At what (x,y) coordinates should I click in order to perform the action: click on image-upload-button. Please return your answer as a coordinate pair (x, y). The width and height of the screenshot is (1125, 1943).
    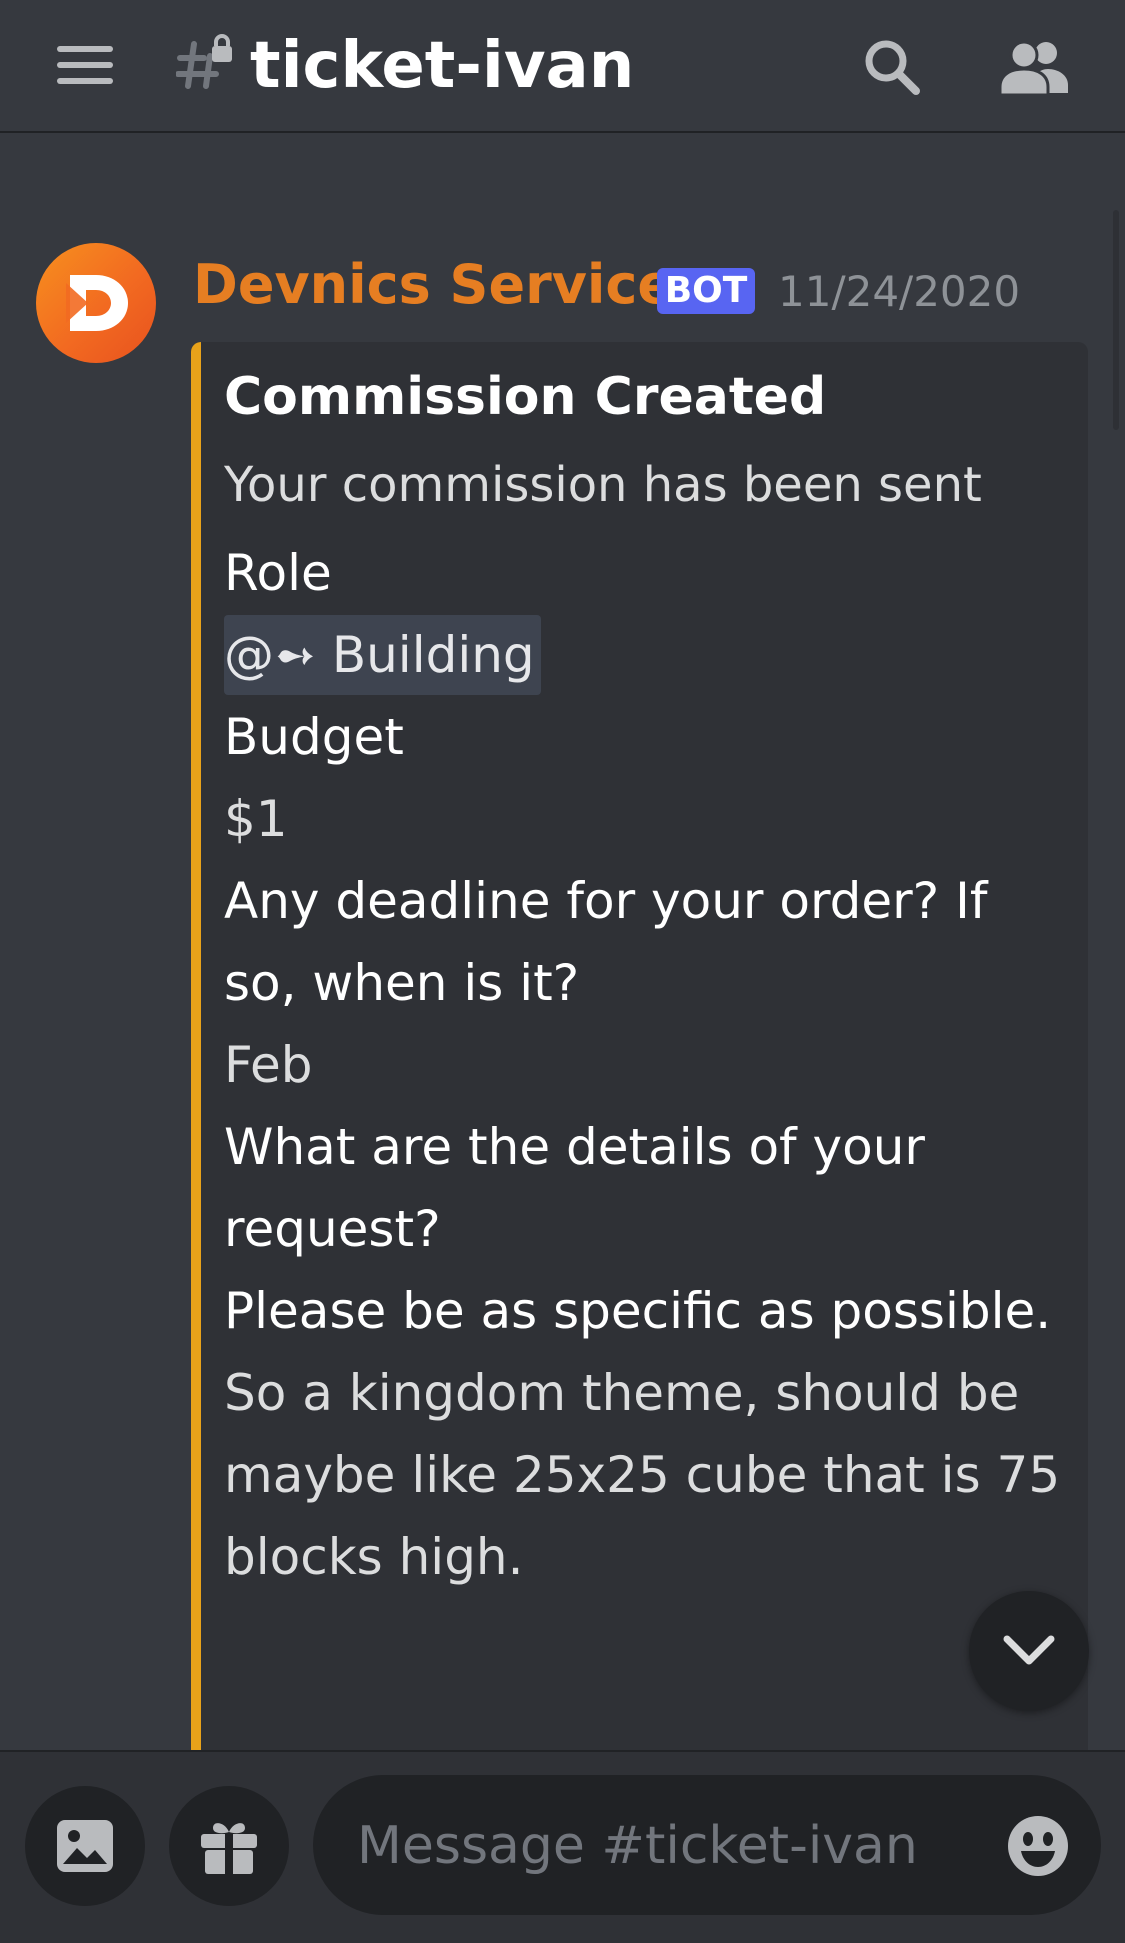
    Looking at the image, I should click on (85, 1846).